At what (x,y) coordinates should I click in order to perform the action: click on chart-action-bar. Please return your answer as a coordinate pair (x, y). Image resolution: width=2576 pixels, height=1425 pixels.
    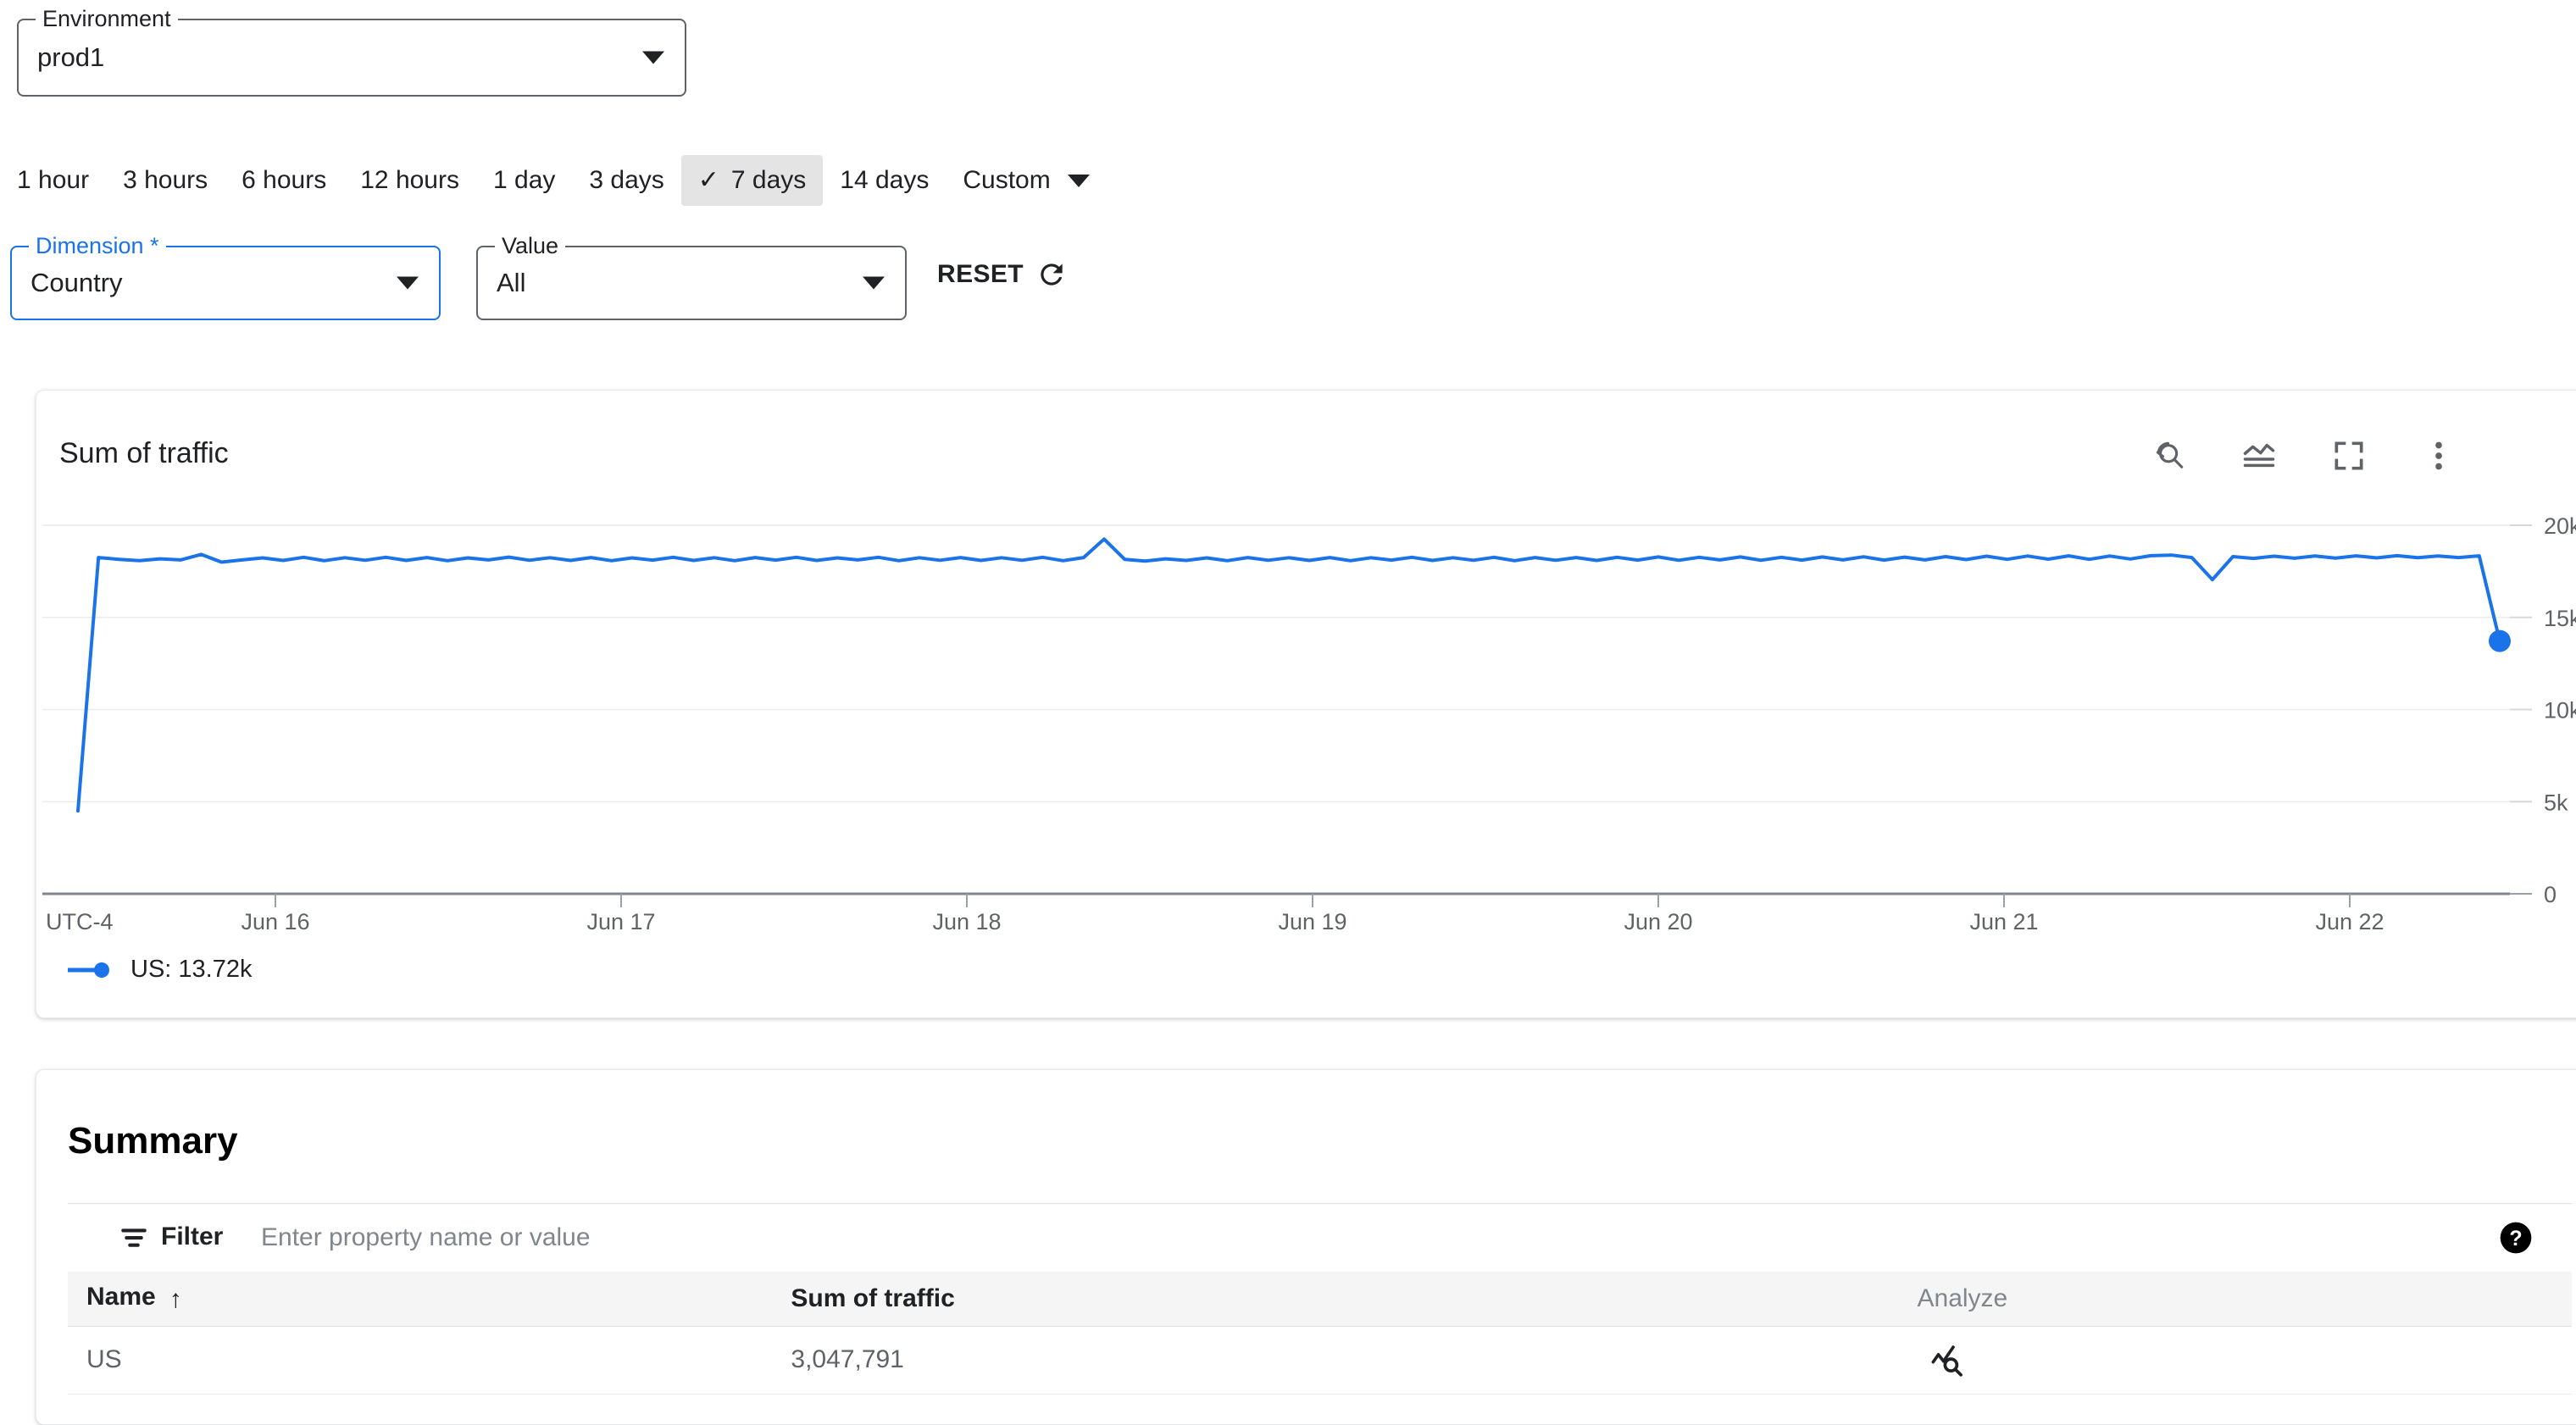
    Looking at the image, I should click on (2304, 455).